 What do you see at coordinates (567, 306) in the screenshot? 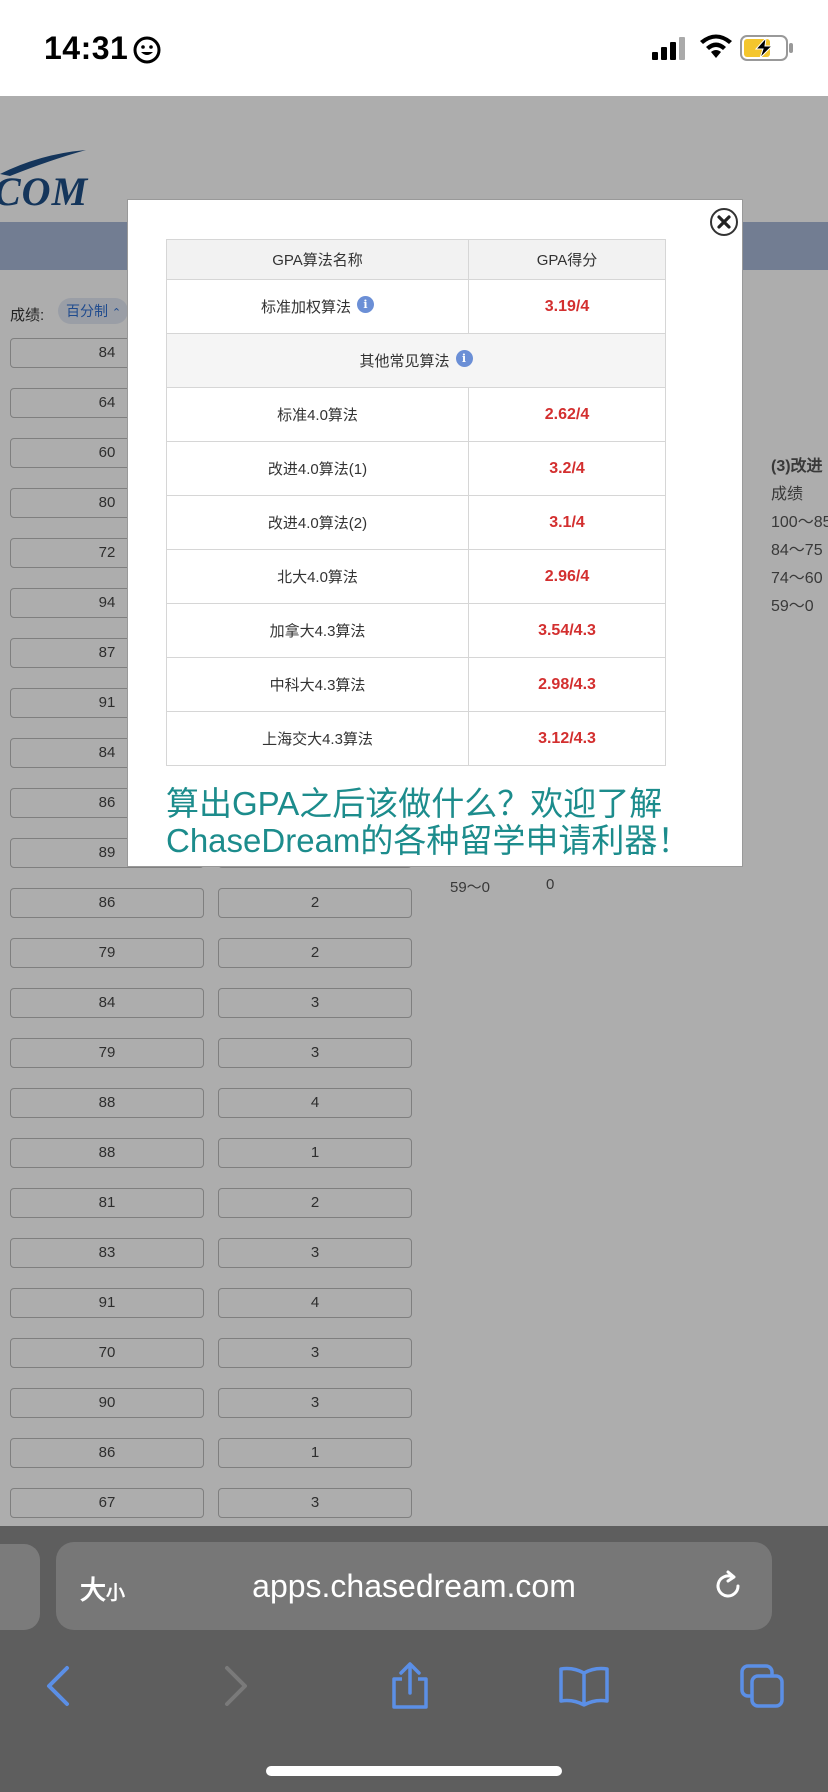
I see `gpa-score: 3.19/4` at bounding box center [567, 306].